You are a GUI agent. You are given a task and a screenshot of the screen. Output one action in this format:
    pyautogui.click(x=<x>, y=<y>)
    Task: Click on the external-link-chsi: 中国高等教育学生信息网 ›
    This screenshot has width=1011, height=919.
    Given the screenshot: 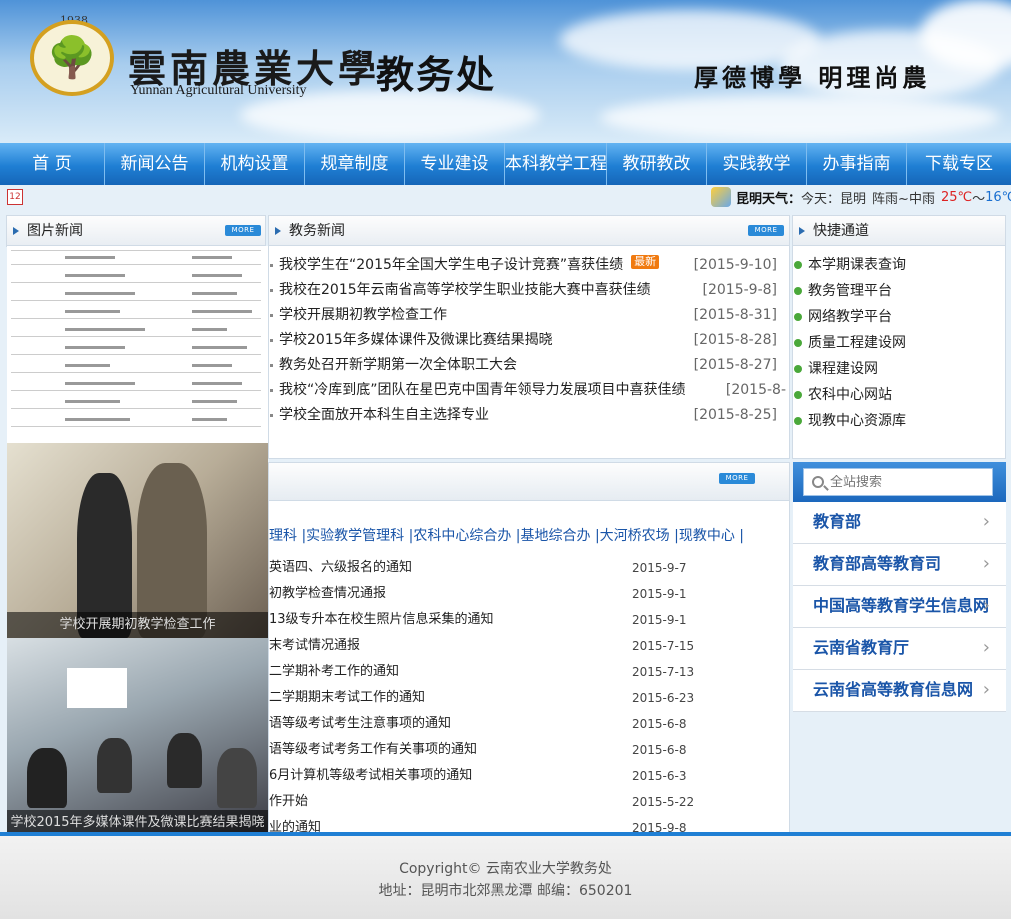 What is the action you would take?
    pyautogui.click(x=899, y=607)
    